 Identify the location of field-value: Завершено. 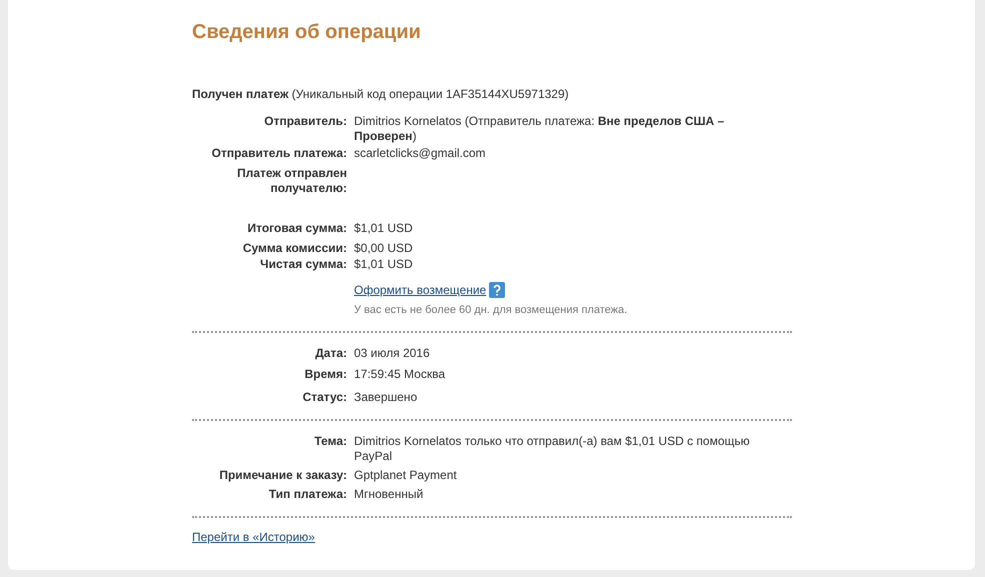
(386, 397).